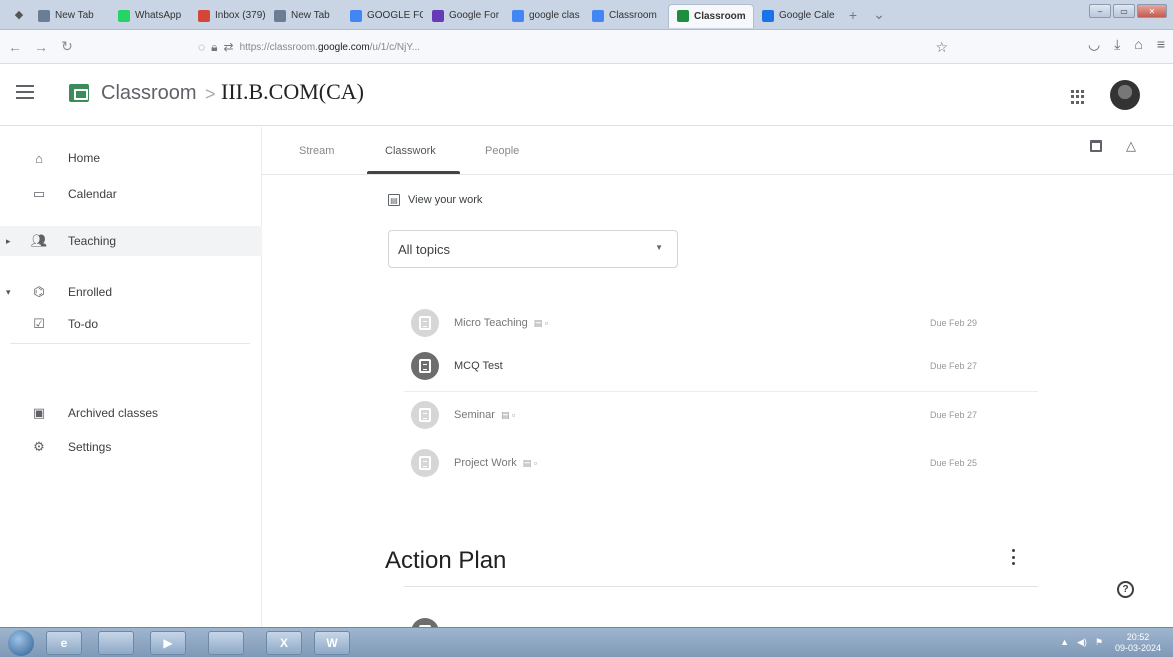 Image resolution: width=1173 pixels, height=657 pixels. Describe the element at coordinates (316, 151) in the screenshot. I see `tab-stream: Stream` at that location.